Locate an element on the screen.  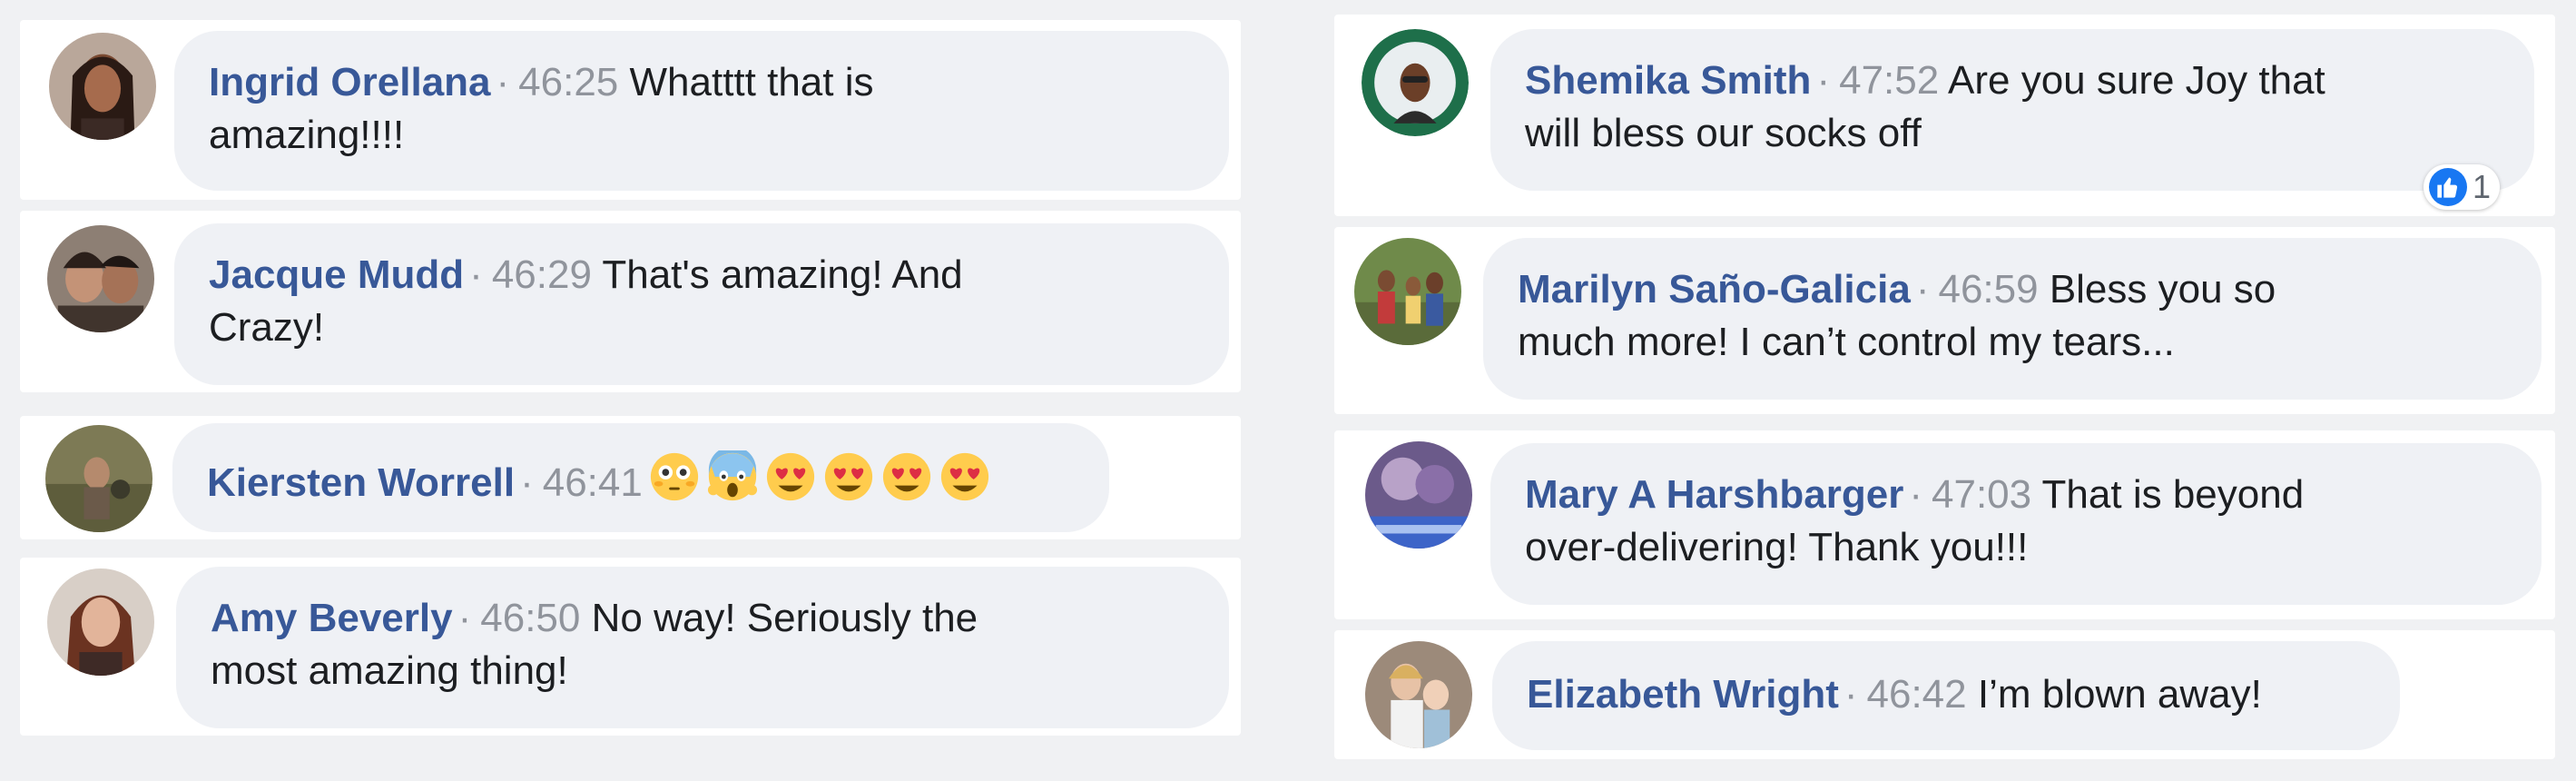
comment-timestamp: 46:50 is located at coordinates (530, 618).